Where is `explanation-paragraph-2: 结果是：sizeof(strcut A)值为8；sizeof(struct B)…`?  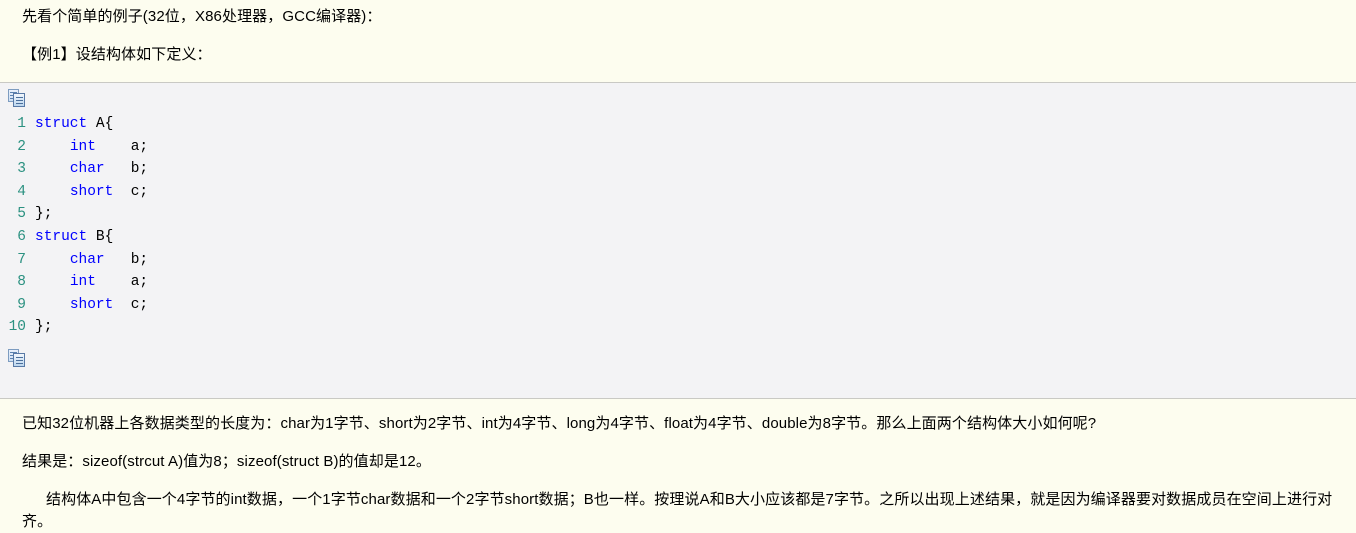 explanation-paragraph-2: 结果是：sizeof(strcut A)值为8；sizeof(struct B)… is located at coordinates (226, 461).